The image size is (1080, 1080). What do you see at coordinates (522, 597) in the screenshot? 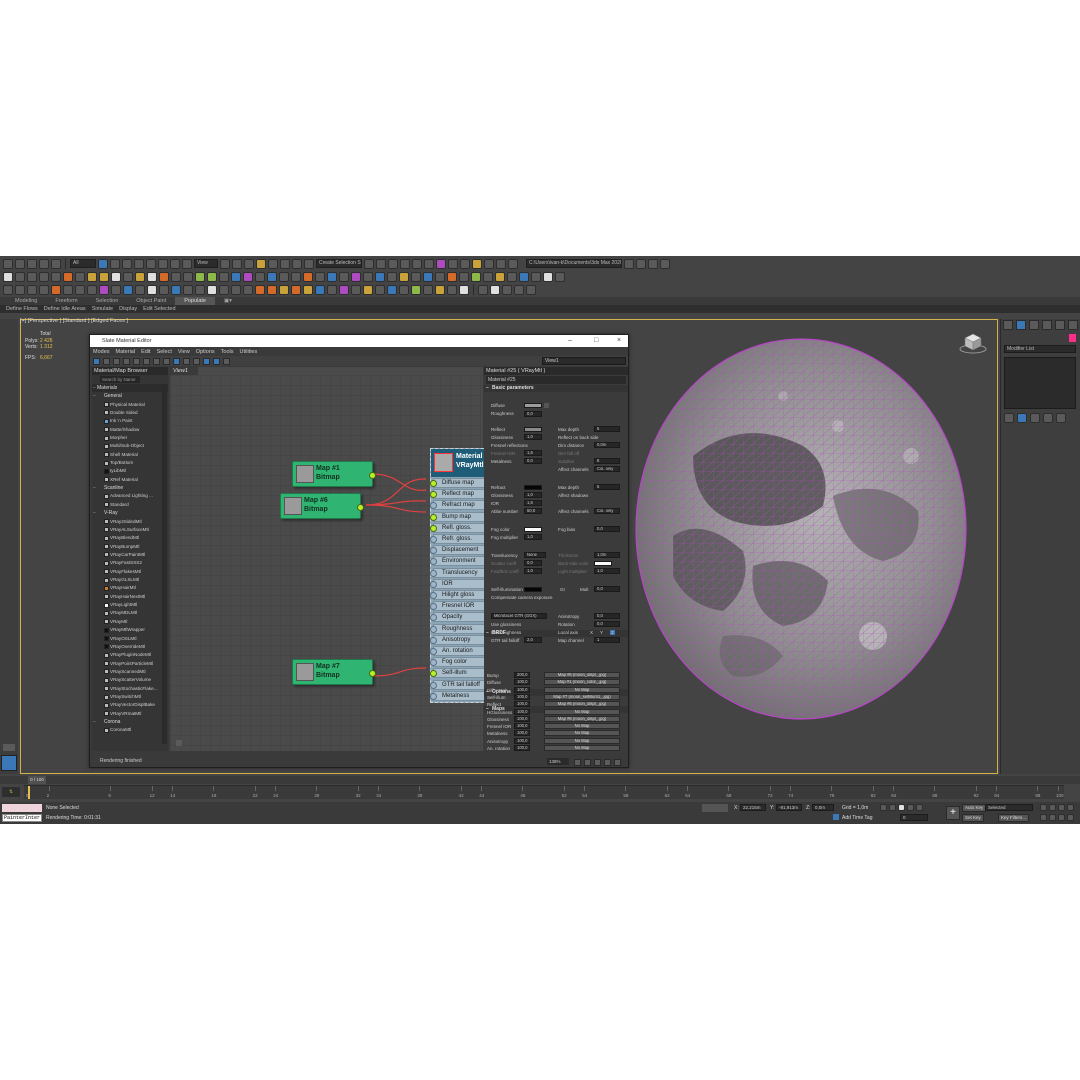
I see `compensate-exposure-checkbox: Compensate camera exposure` at bounding box center [522, 597].